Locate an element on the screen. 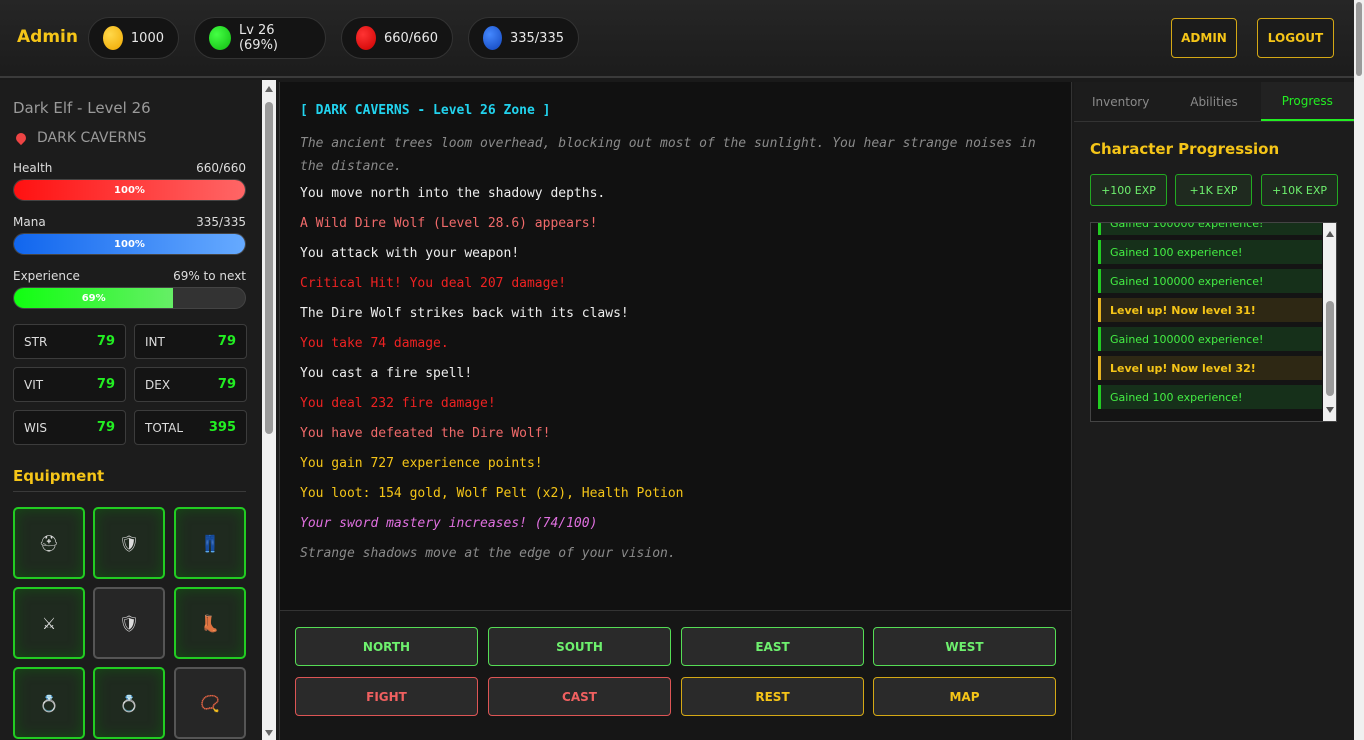 The width and height of the screenshot is (1364, 740). map-button: MAP is located at coordinates (964, 696).